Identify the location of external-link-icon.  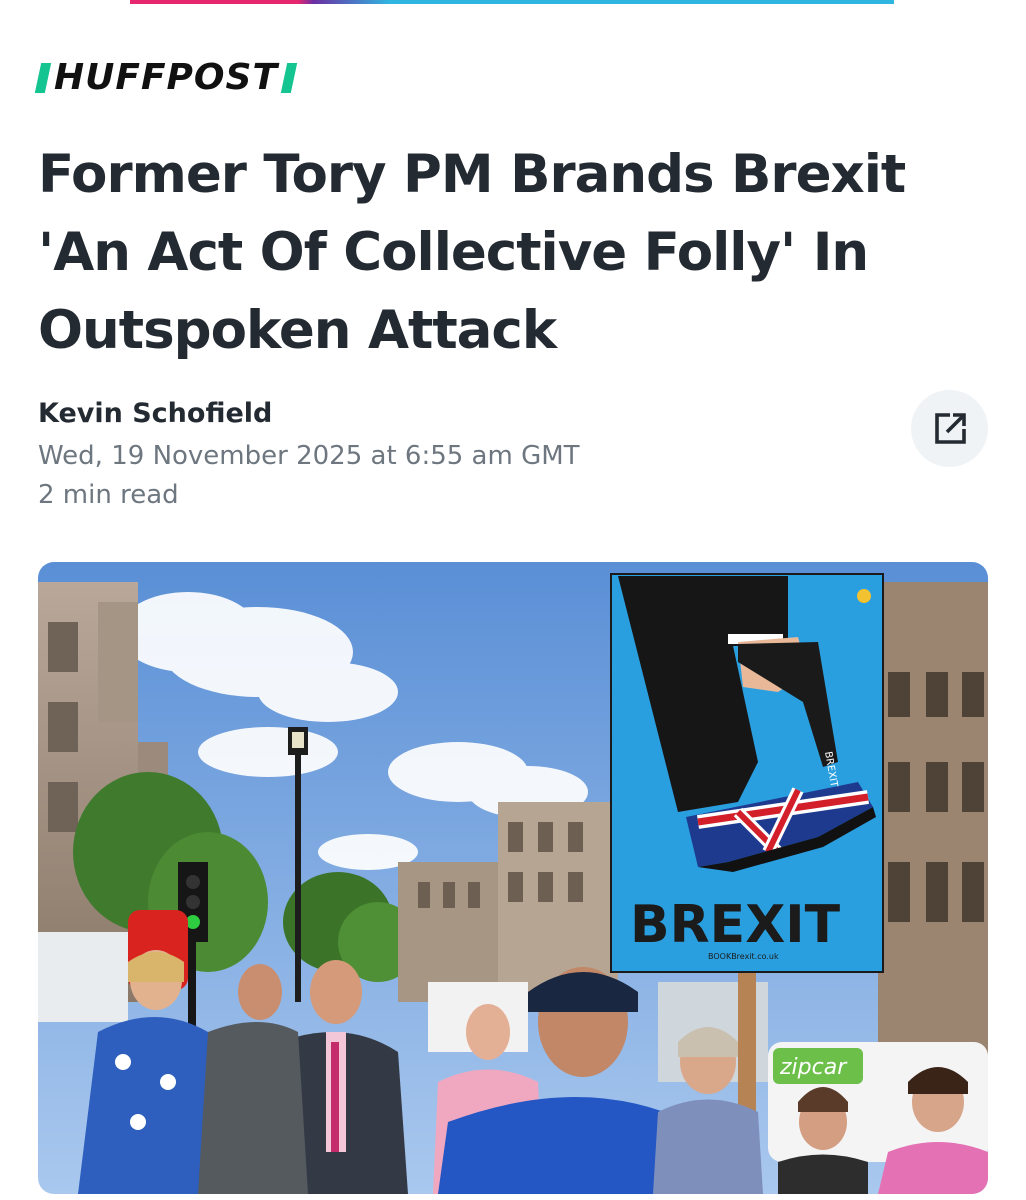
(950, 428).